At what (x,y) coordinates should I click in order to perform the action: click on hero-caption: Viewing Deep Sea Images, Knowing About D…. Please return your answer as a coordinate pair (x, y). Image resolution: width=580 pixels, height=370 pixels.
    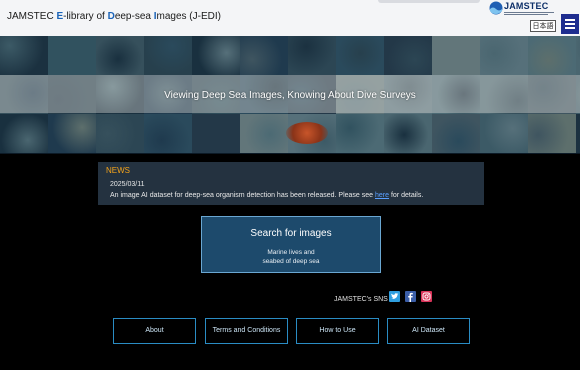
    Looking at the image, I should click on (290, 95).